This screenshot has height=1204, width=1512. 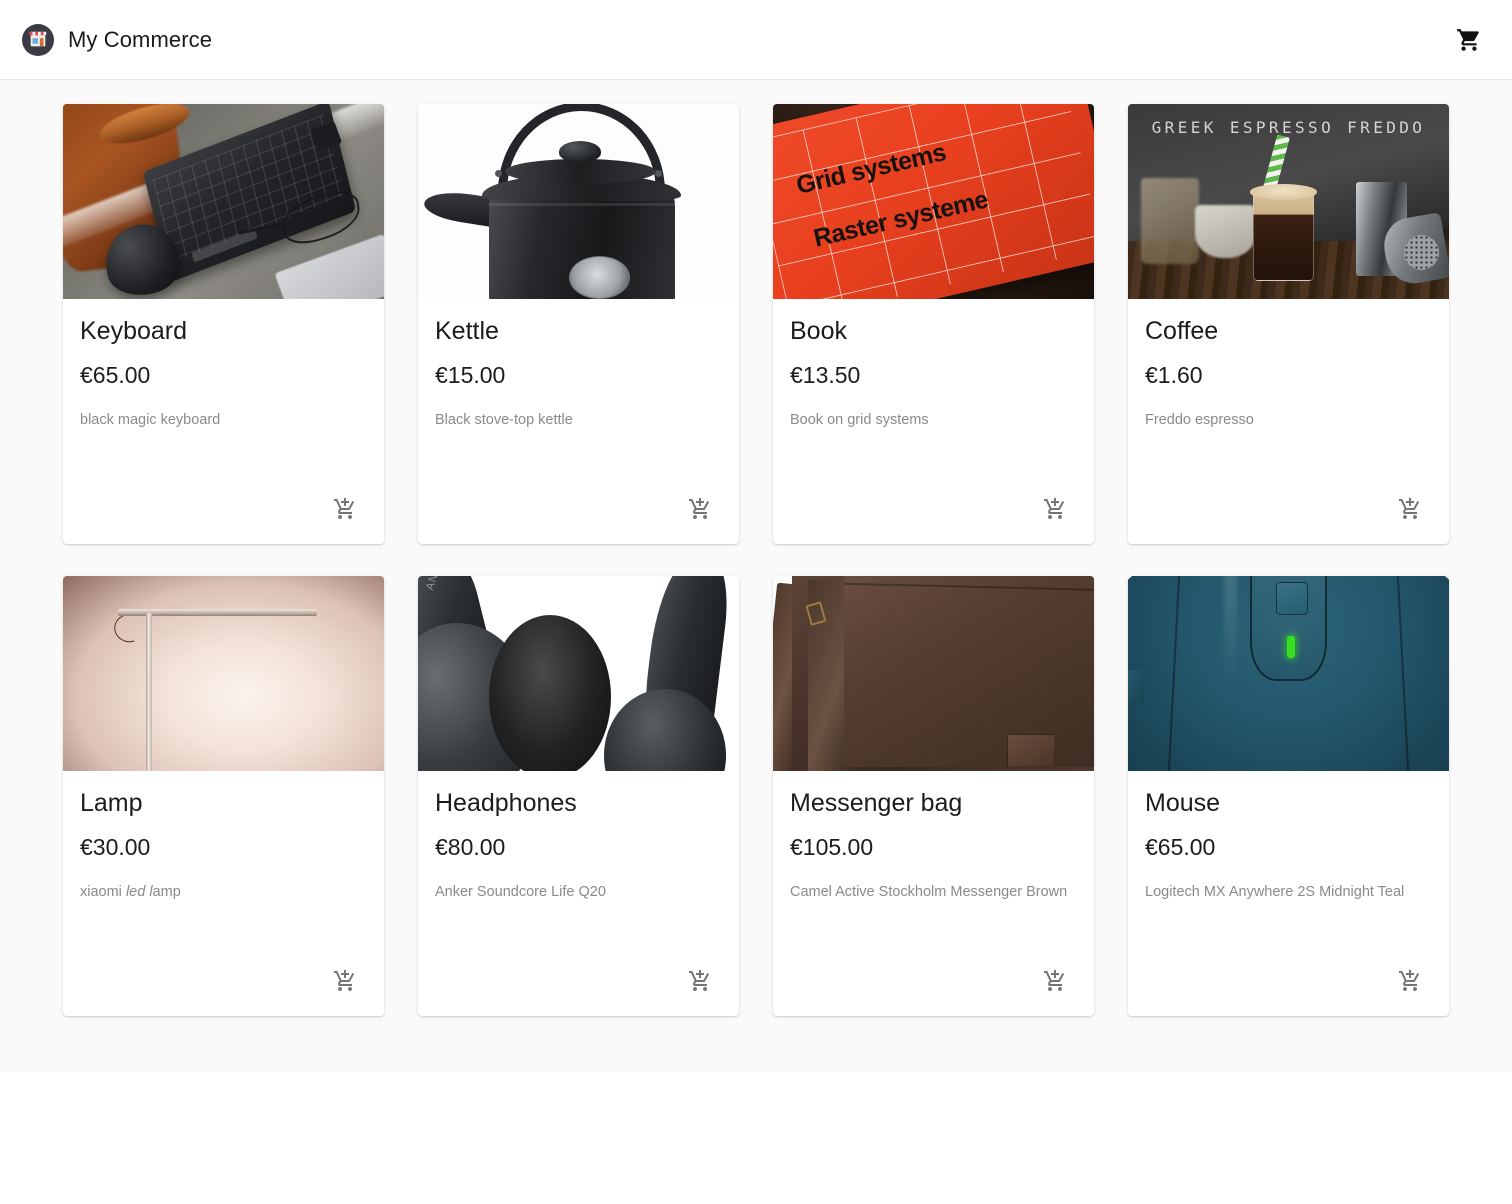 I want to click on description-suffix: amp, so click(x=166, y=892).